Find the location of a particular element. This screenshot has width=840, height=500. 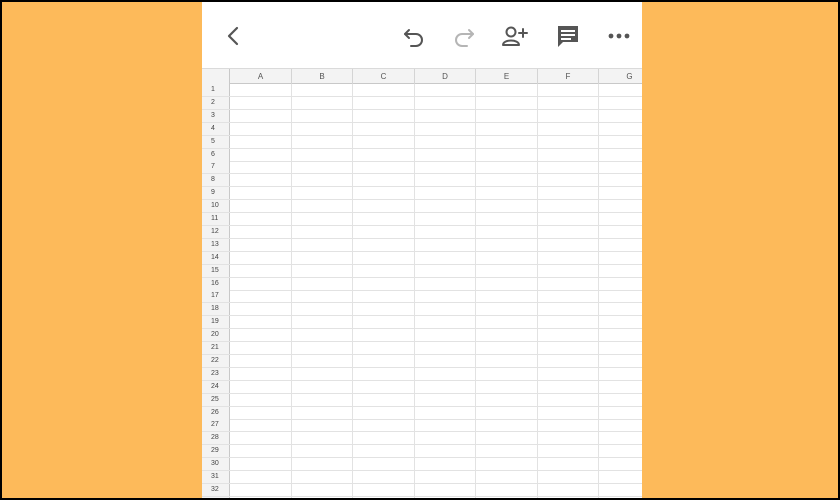

row-header: 12 is located at coordinates (216, 231).